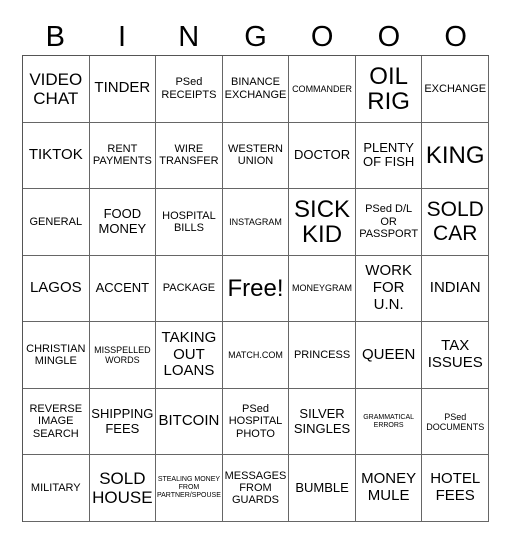  What do you see at coordinates (389, 156) in the screenshot?
I see `bingo-cell: PLENTY OF FISH` at bounding box center [389, 156].